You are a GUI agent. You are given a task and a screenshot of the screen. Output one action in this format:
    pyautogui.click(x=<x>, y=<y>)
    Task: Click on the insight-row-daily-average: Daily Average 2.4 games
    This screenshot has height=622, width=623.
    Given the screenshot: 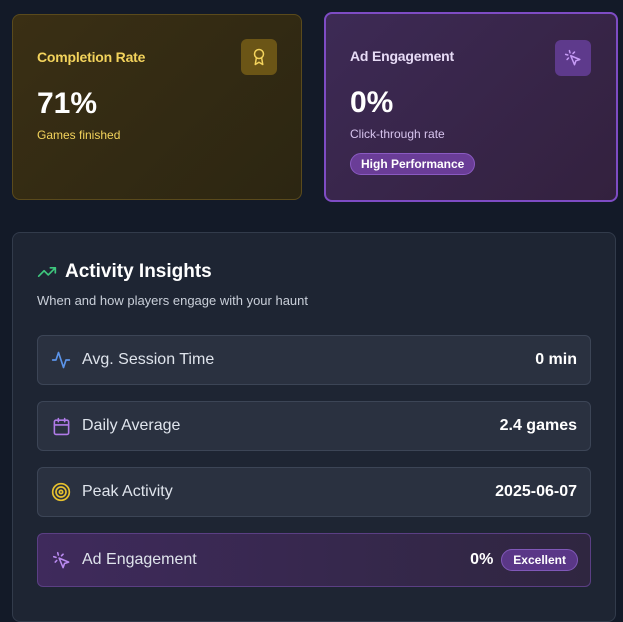 What is the action you would take?
    pyautogui.click(x=314, y=426)
    